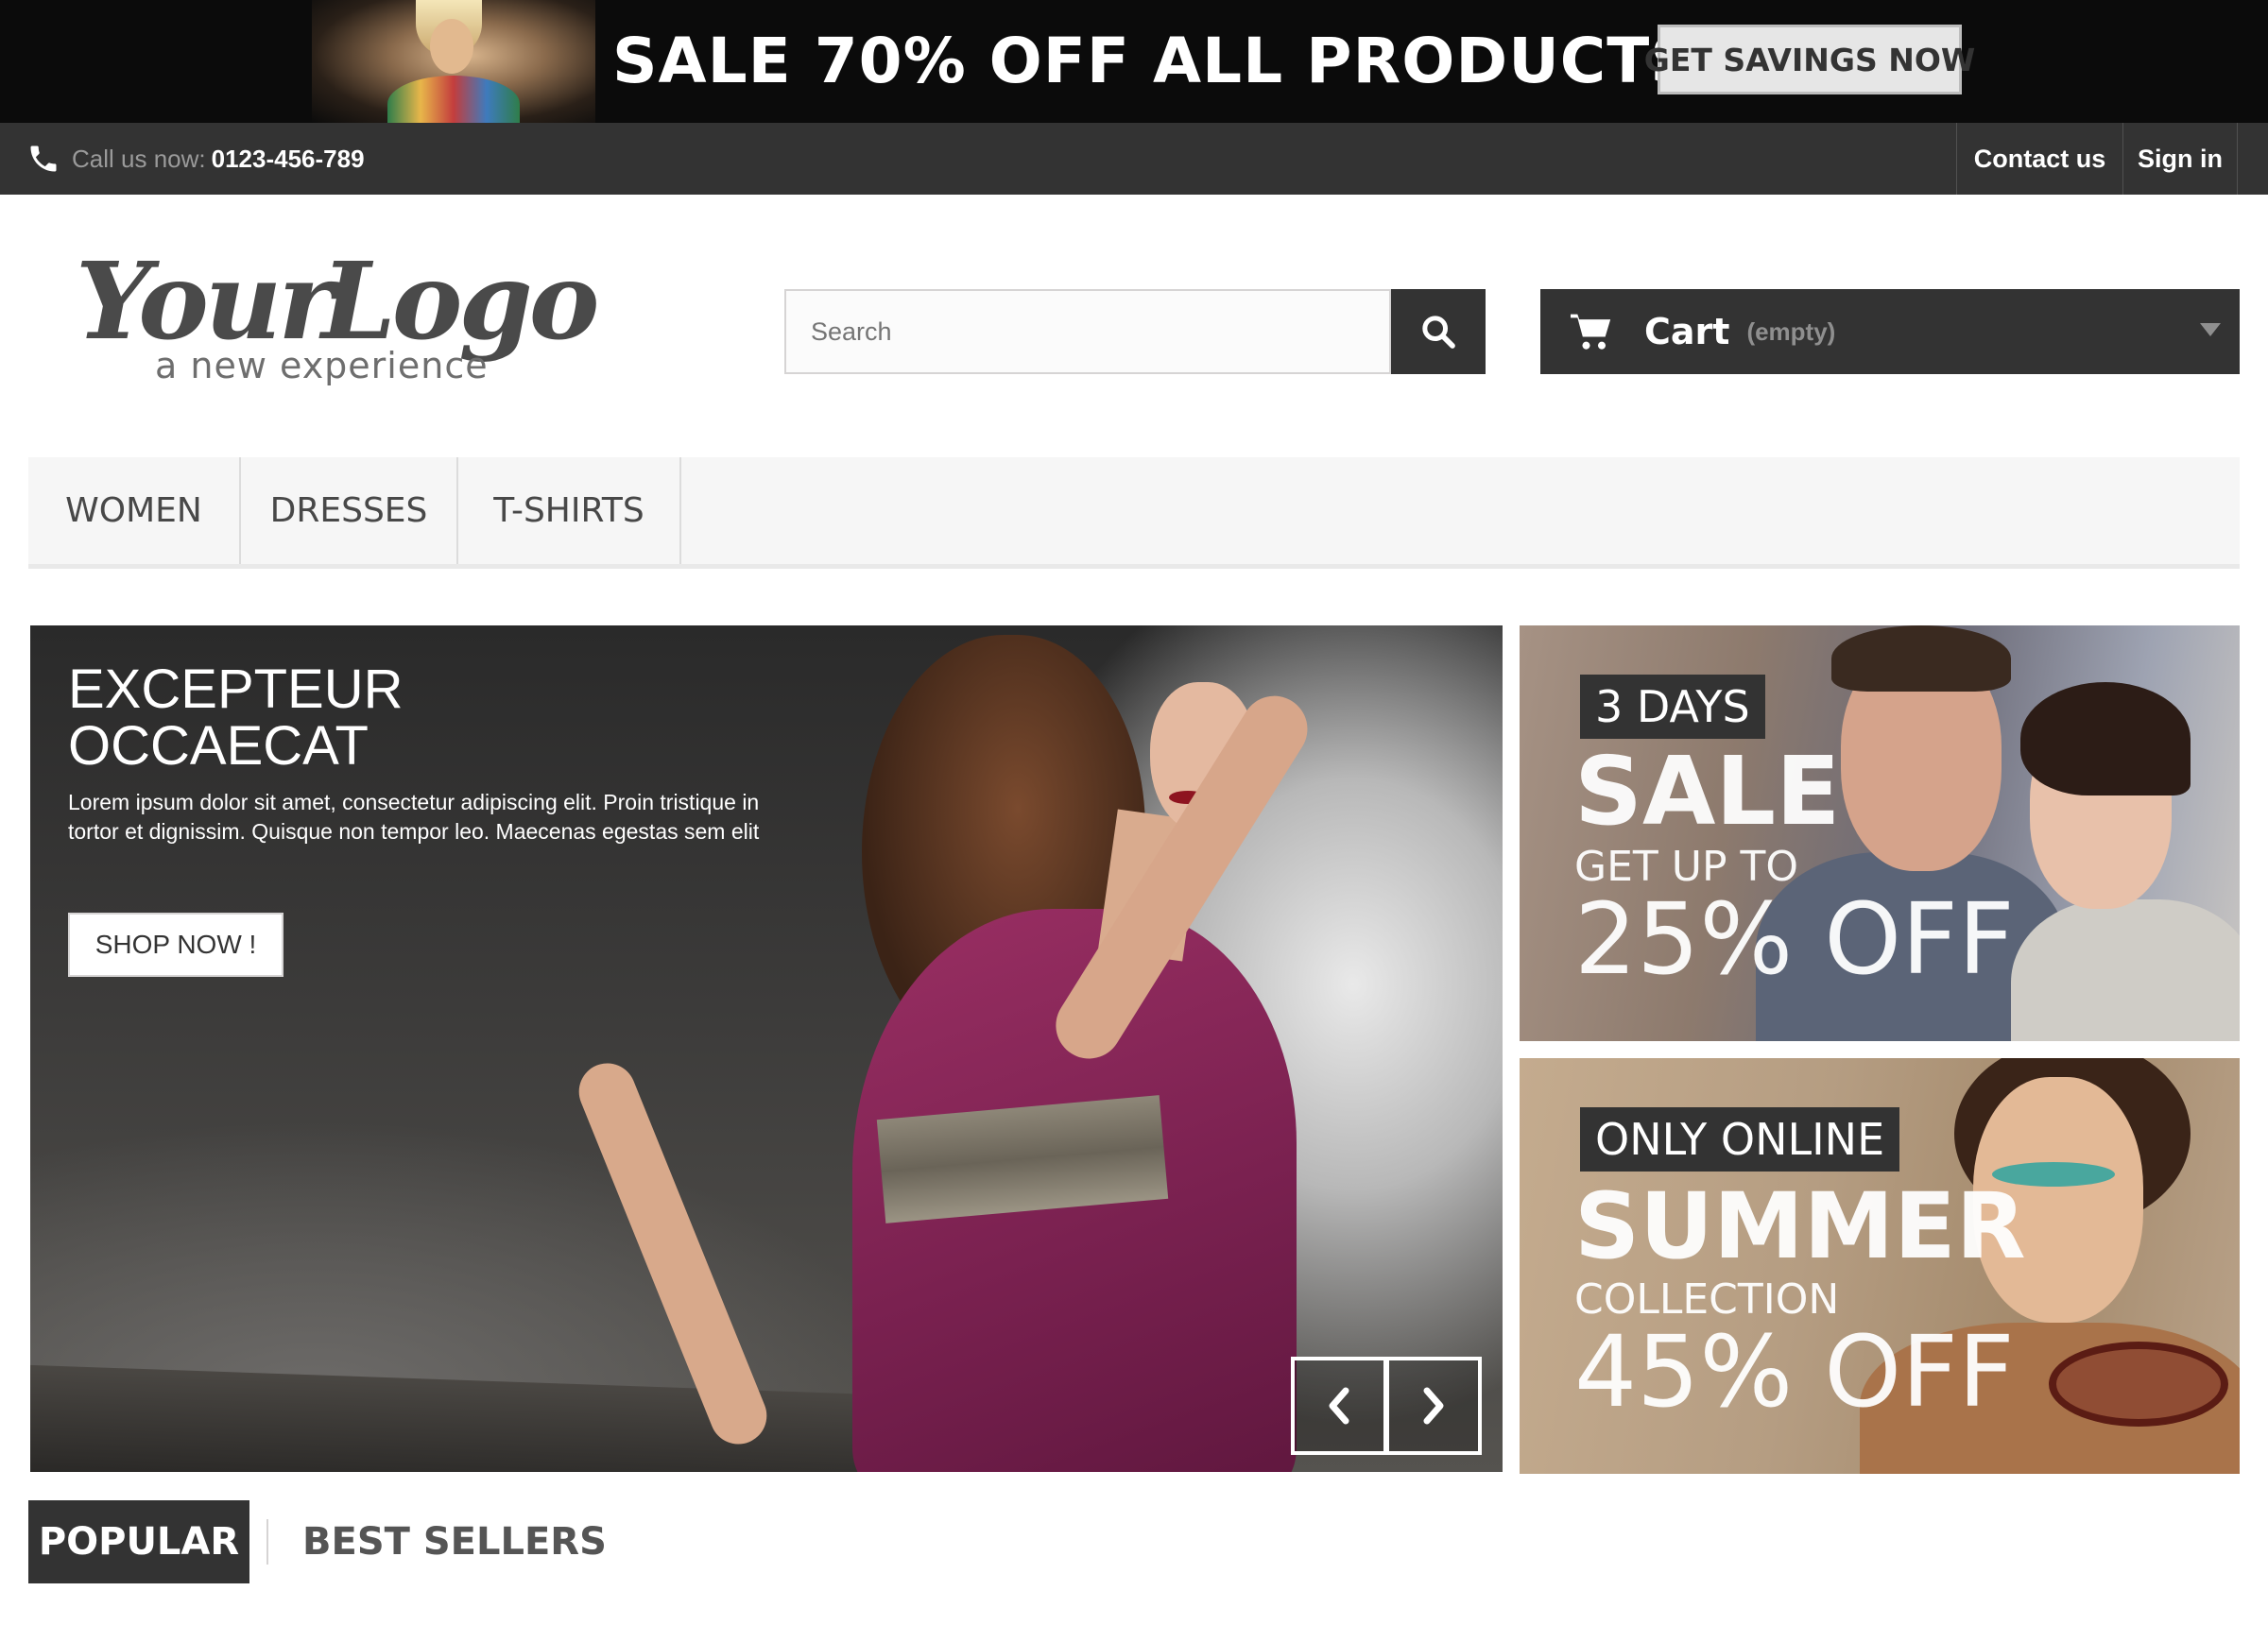 The width and height of the screenshot is (2268, 1625). I want to click on slider-prev-button, so click(1339, 1406).